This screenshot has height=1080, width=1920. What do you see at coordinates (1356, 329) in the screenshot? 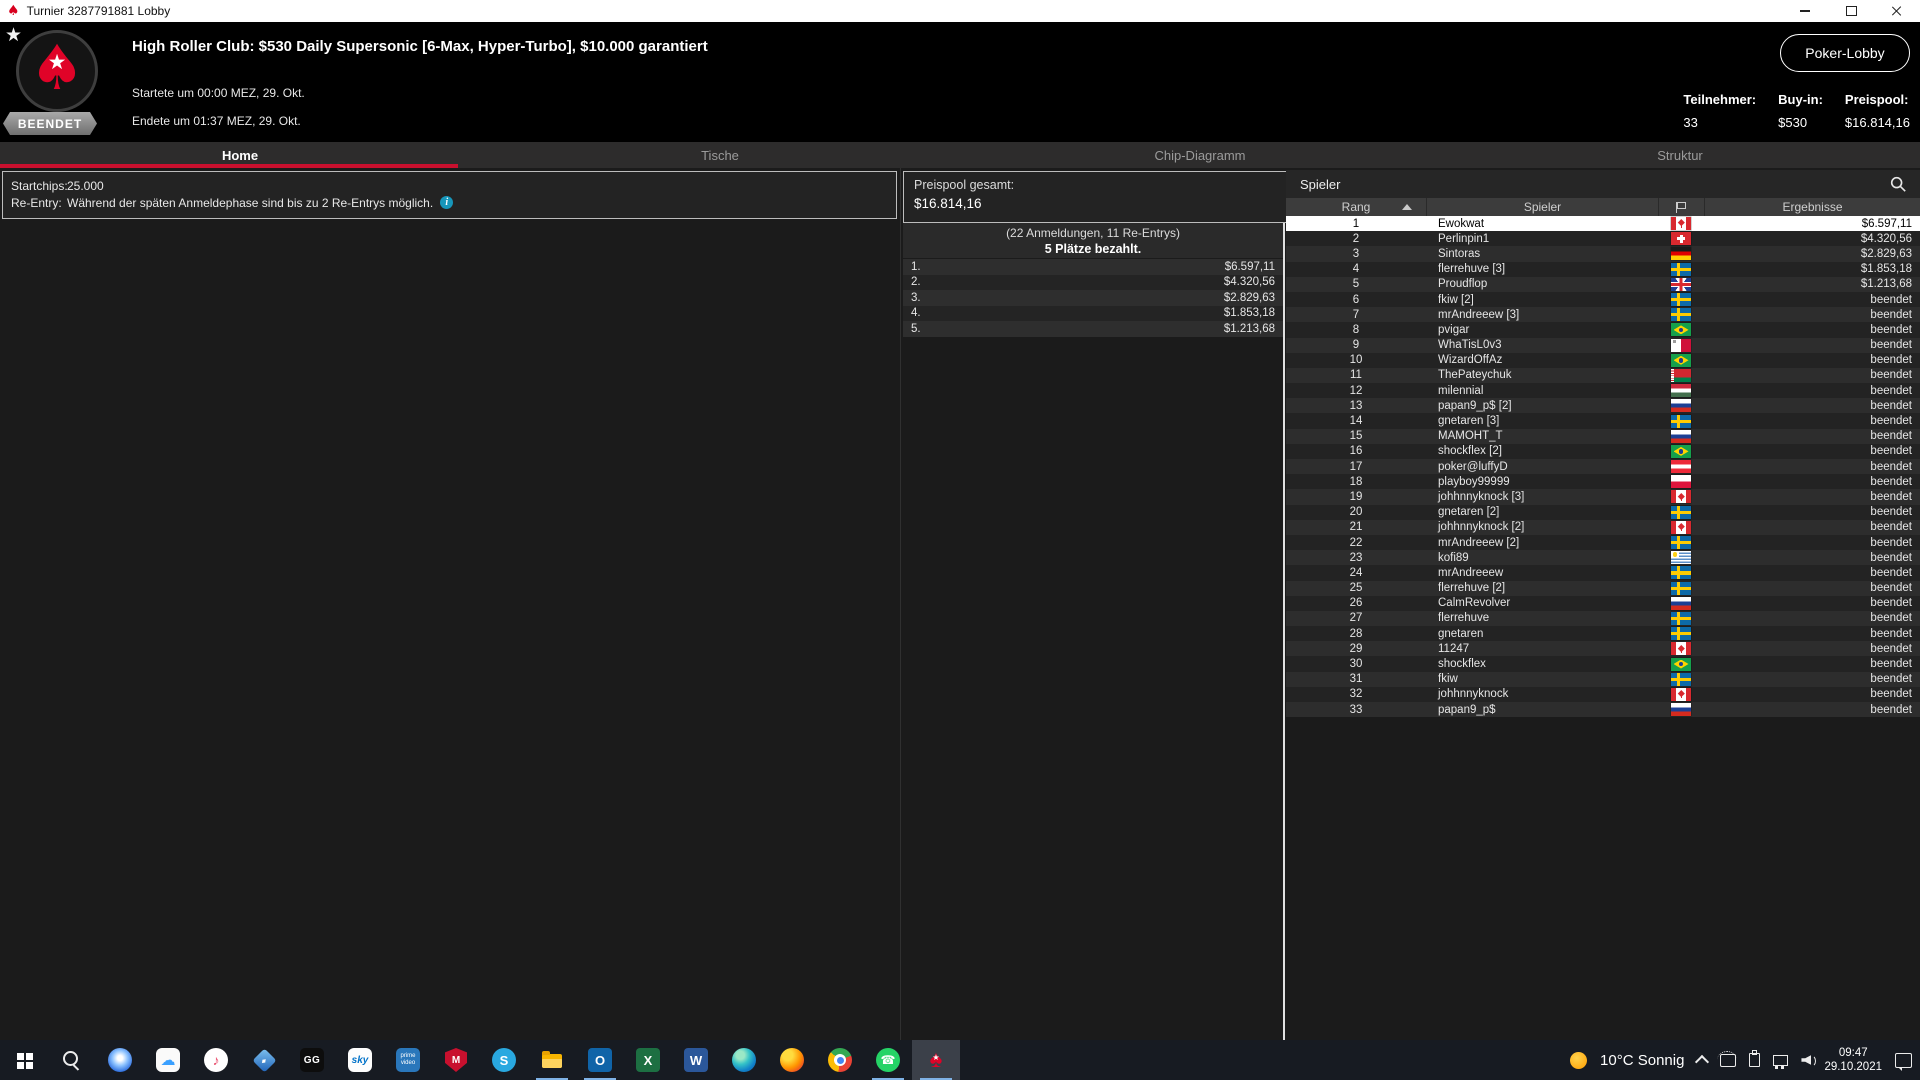
I see `player-rank: 8` at bounding box center [1356, 329].